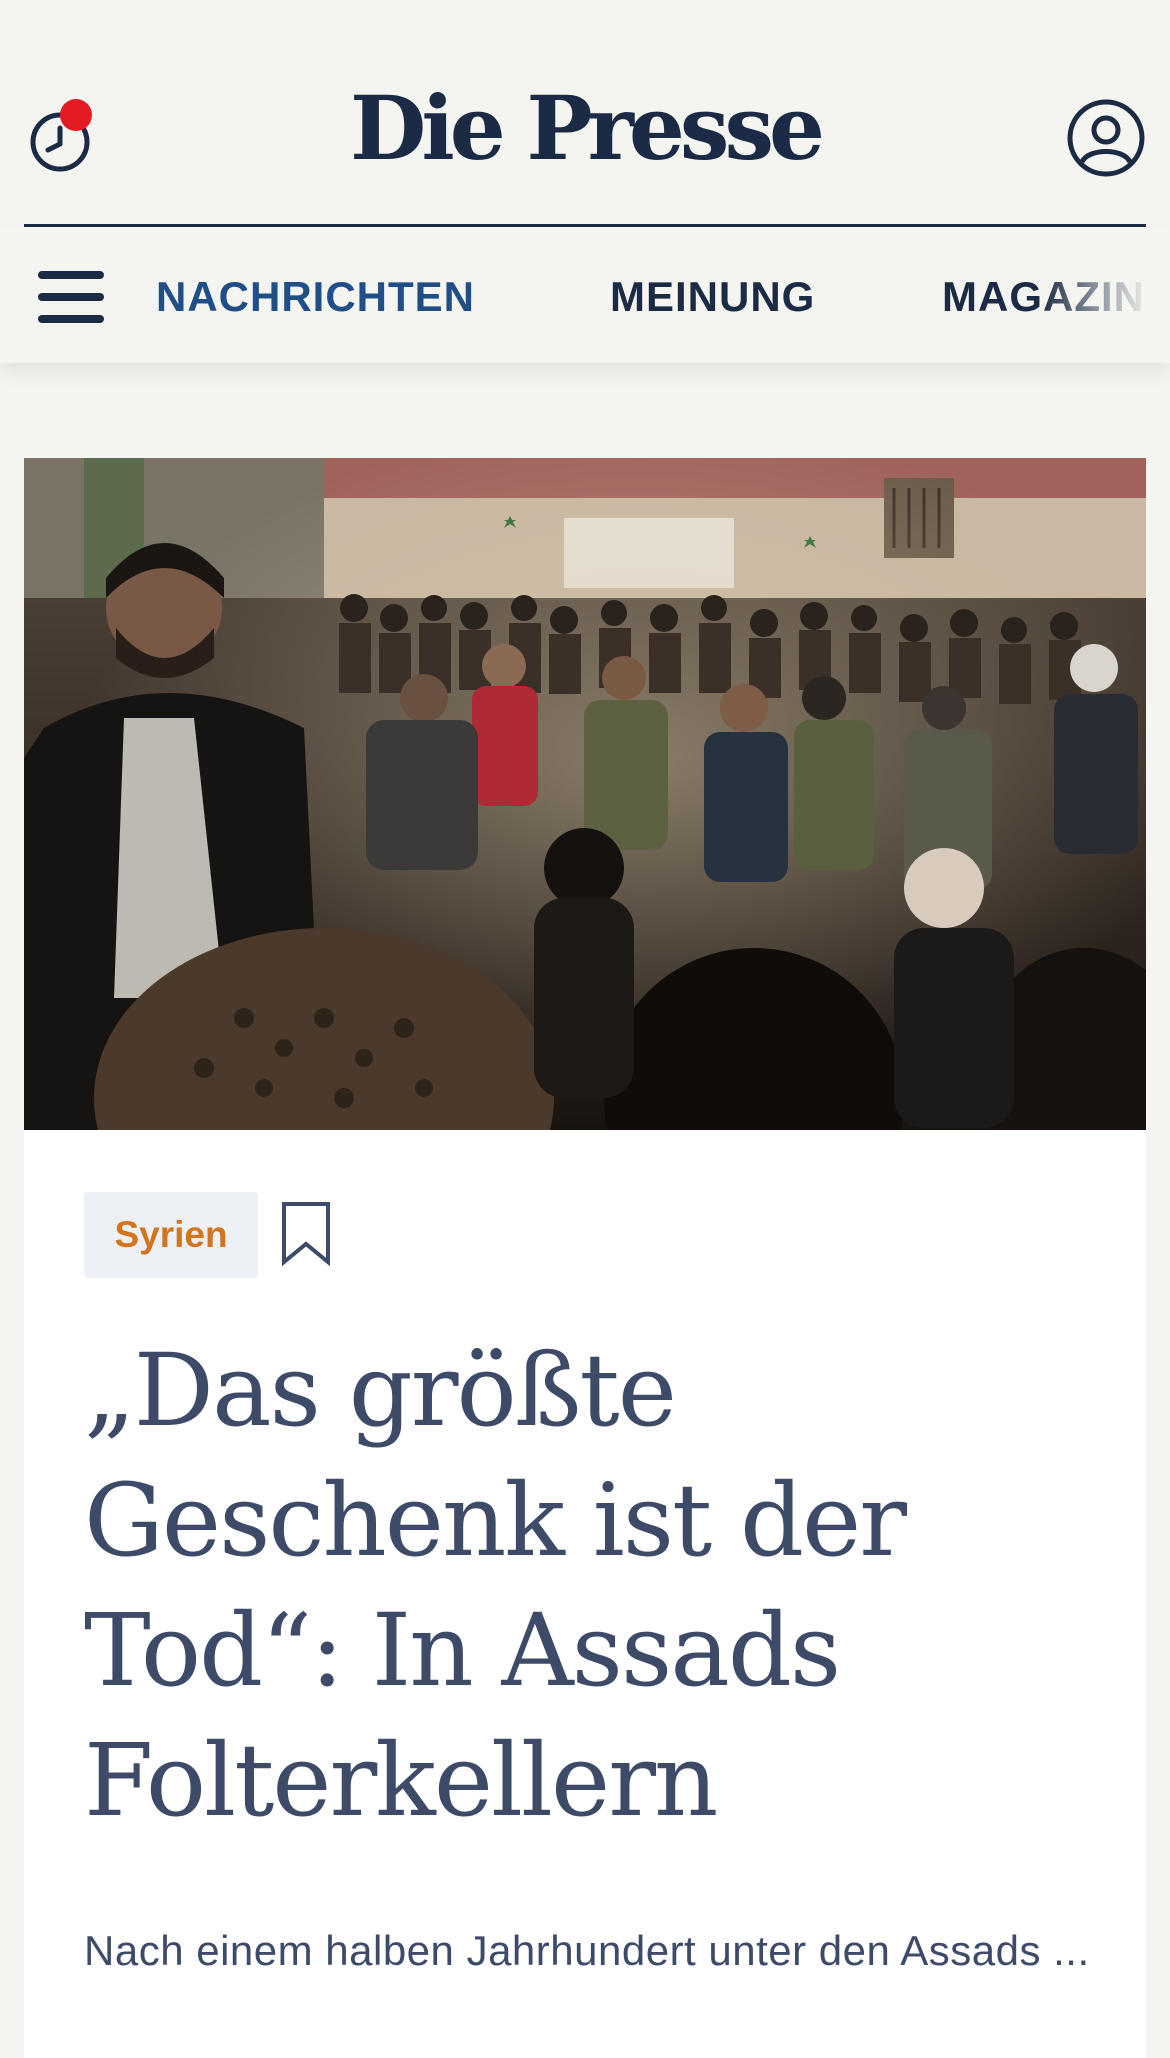 The height and width of the screenshot is (2058, 1170). I want to click on bookmark-button, so click(306, 1233).